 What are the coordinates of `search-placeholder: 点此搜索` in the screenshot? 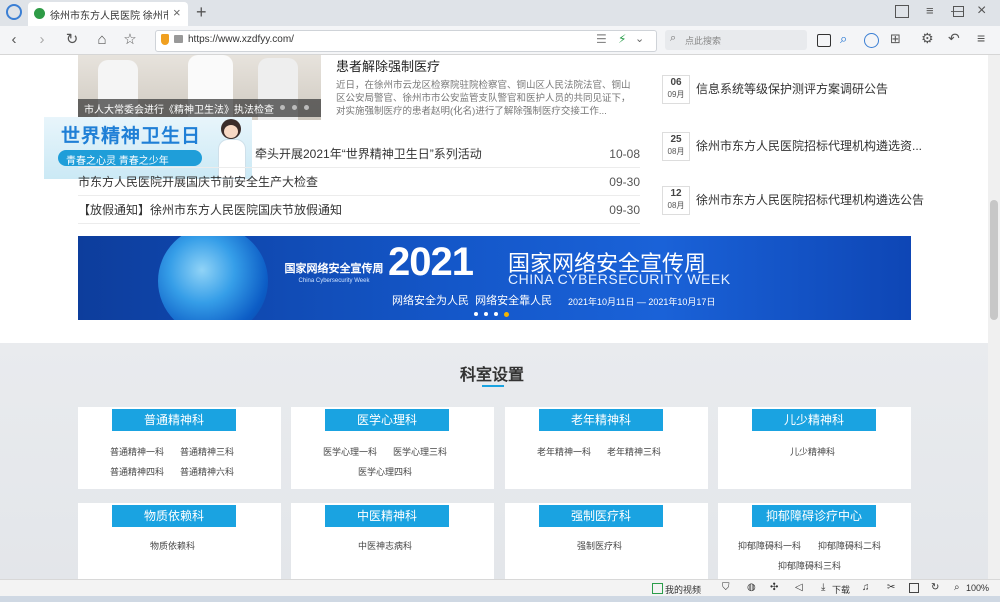 It's located at (703, 41).